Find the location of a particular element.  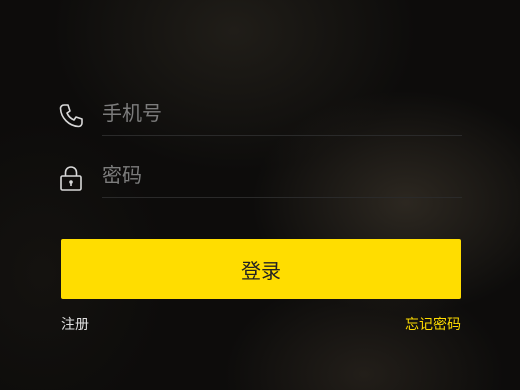

password-underline is located at coordinates (282, 197).